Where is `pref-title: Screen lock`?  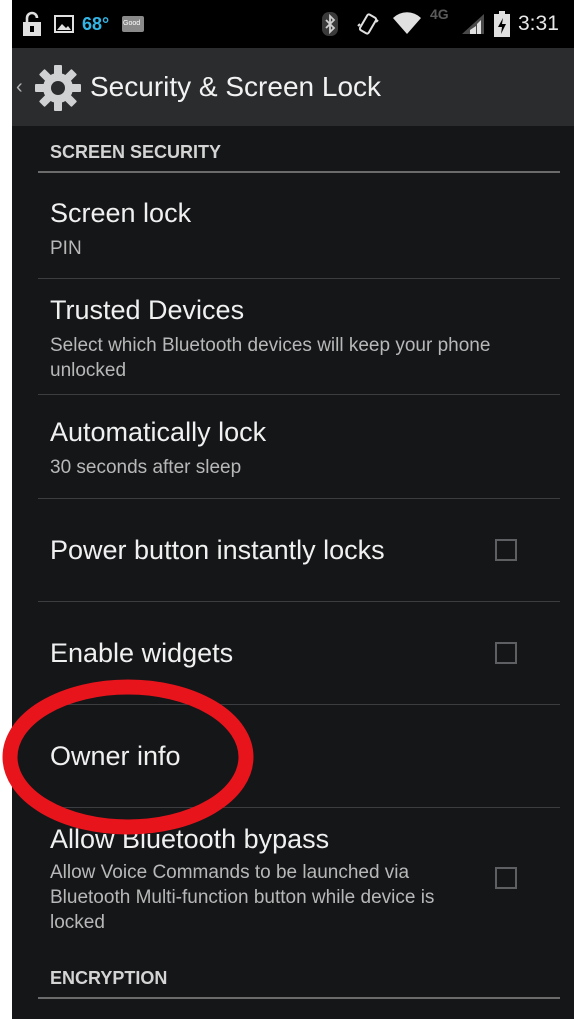
pref-title: Screen lock is located at coordinates (121, 213).